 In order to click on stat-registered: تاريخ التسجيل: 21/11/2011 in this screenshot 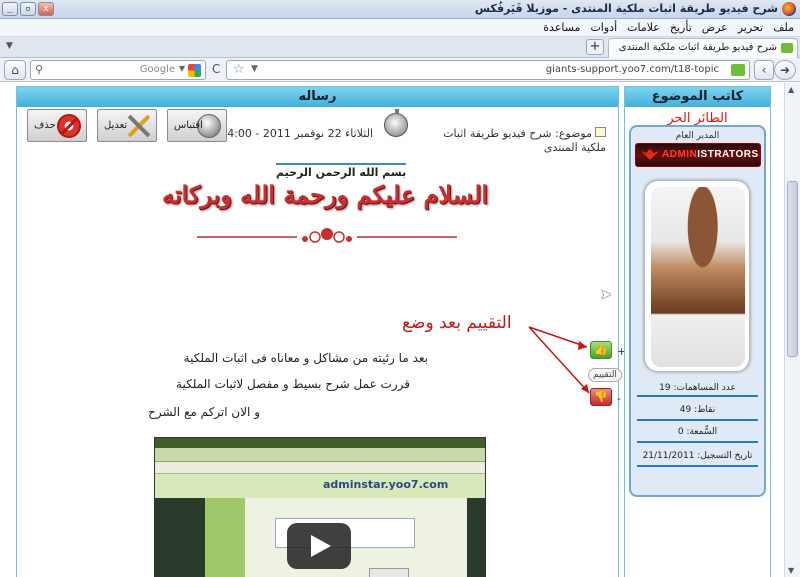, I will do `click(697, 456)`.